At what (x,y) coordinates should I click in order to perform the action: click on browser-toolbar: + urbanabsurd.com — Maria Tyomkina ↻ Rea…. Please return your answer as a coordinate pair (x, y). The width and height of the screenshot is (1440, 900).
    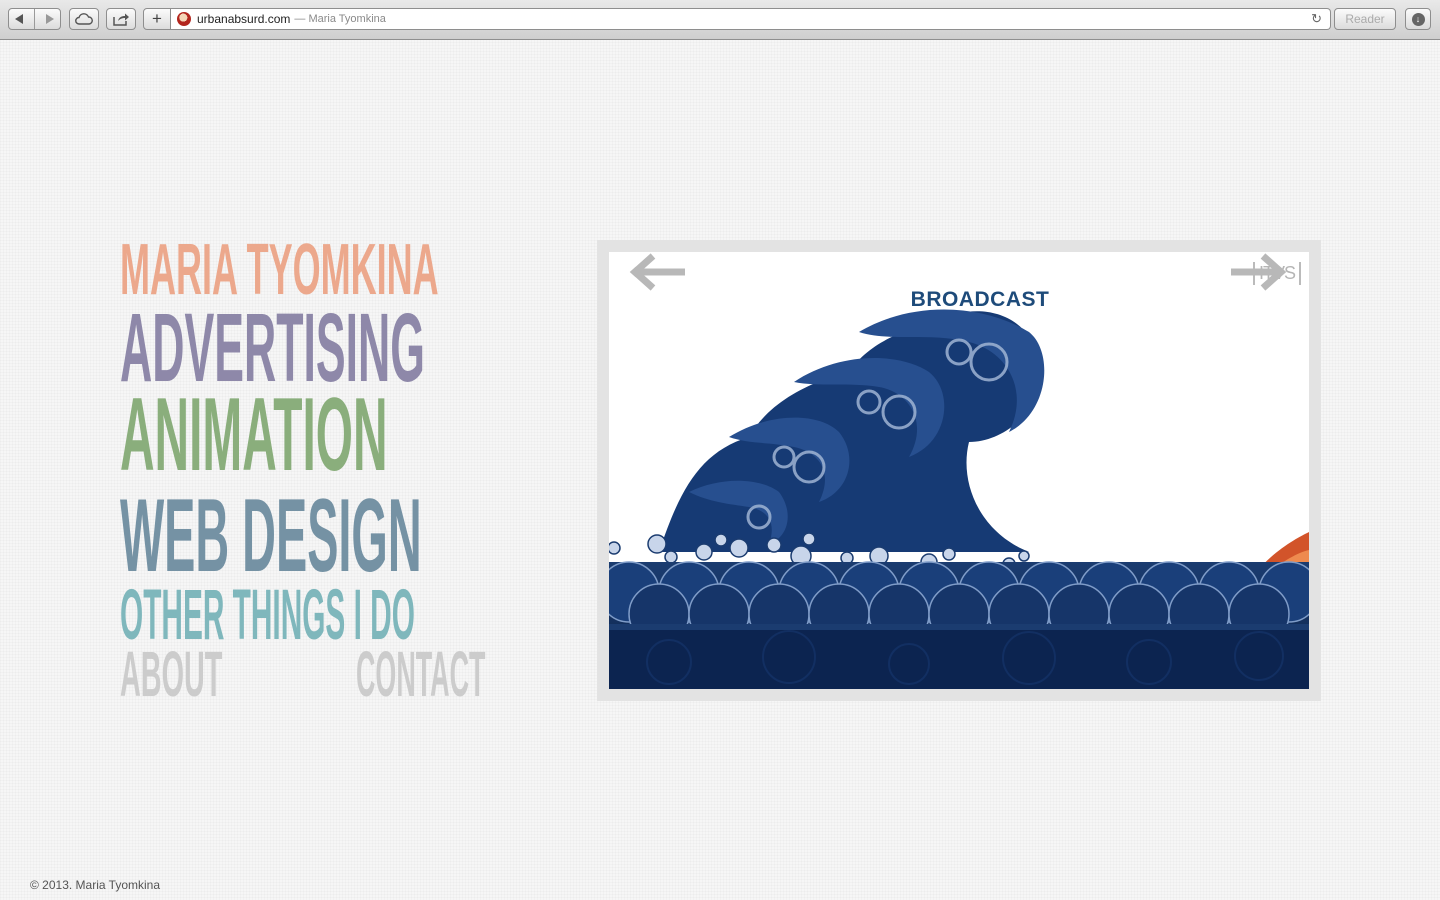
    Looking at the image, I should click on (720, 20).